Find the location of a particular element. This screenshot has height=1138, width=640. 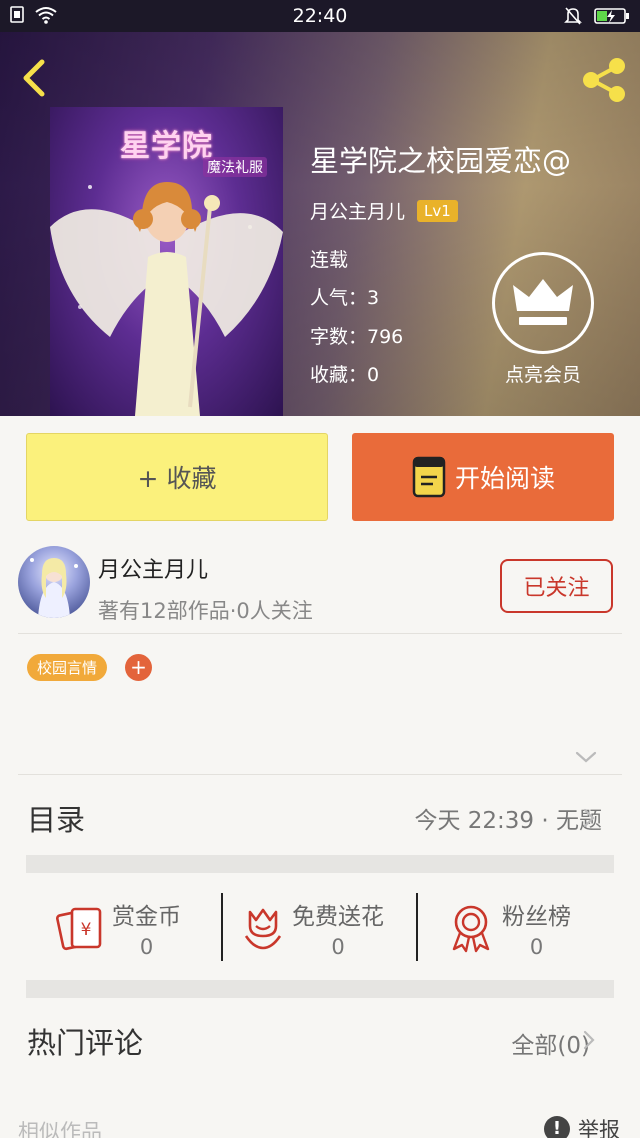

reward-fan-ranking-label: 粉丝榜 is located at coordinates (536, 917).